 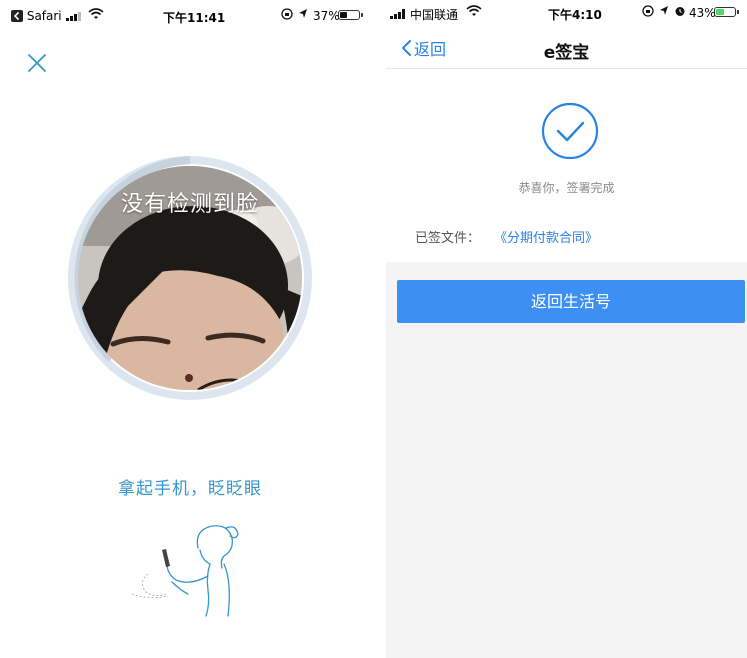 I want to click on navigation-bar: 返回 e签宝, so click(x=566, y=49).